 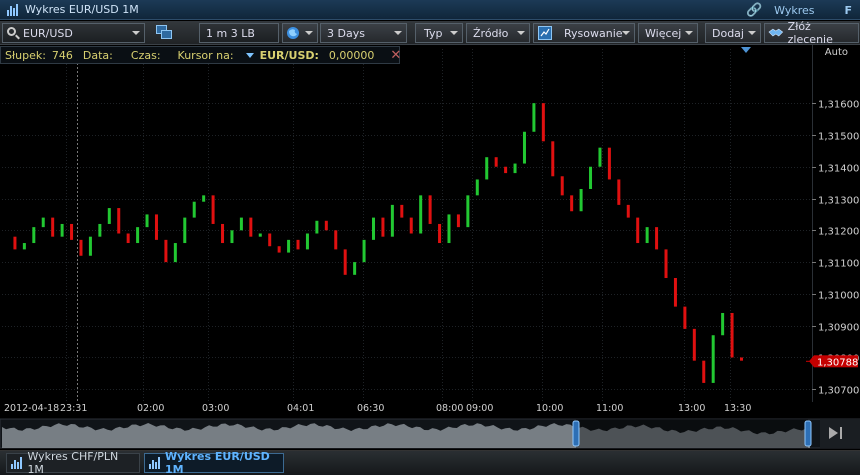 What do you see at coordinates (848, 10) in the screenshot?
I see `hotkey-f-button: F` at bounding box center [848, 10].